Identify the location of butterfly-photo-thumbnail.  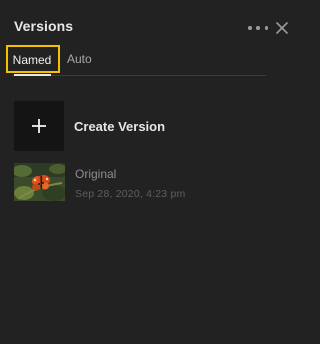
(39, 182).